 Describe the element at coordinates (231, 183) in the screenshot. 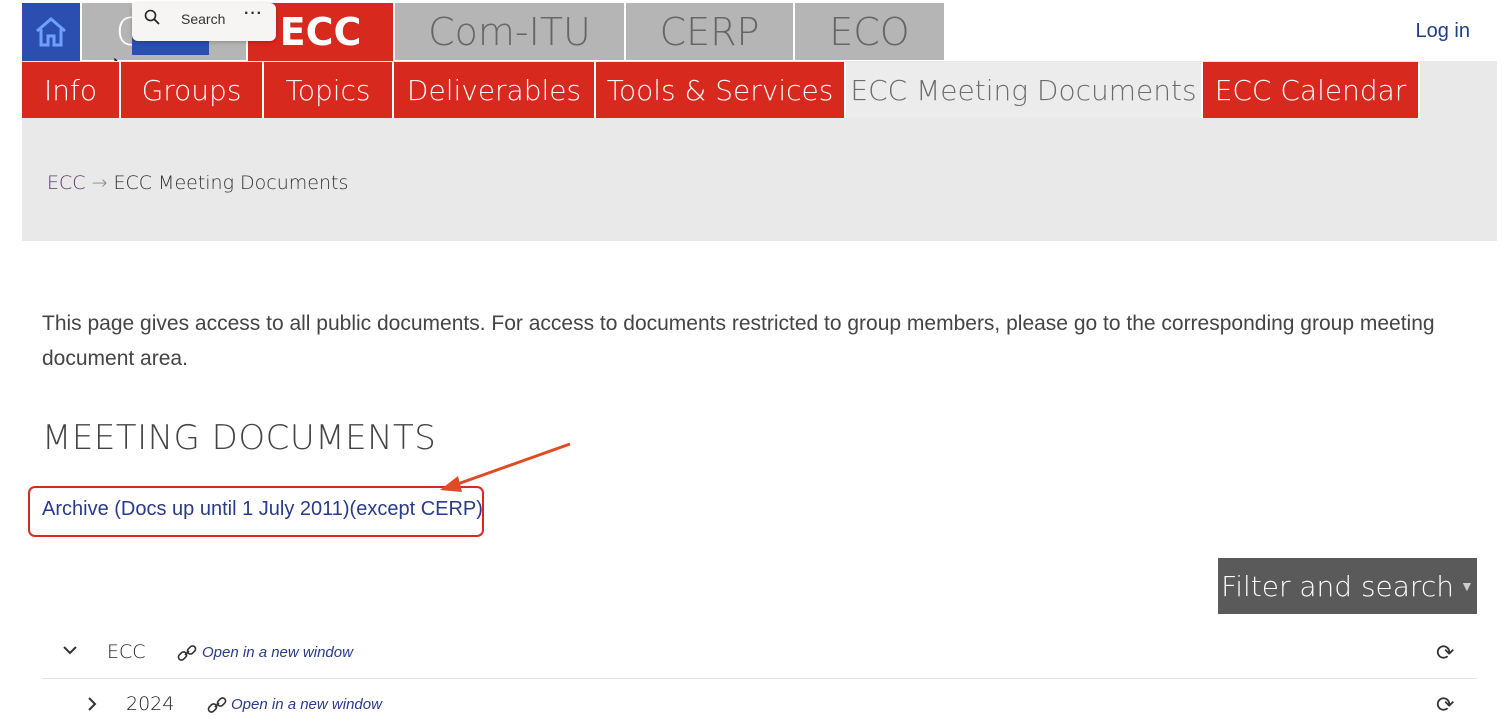

I see `breadcrumb-current: ECC Meeting Documents` at that location.